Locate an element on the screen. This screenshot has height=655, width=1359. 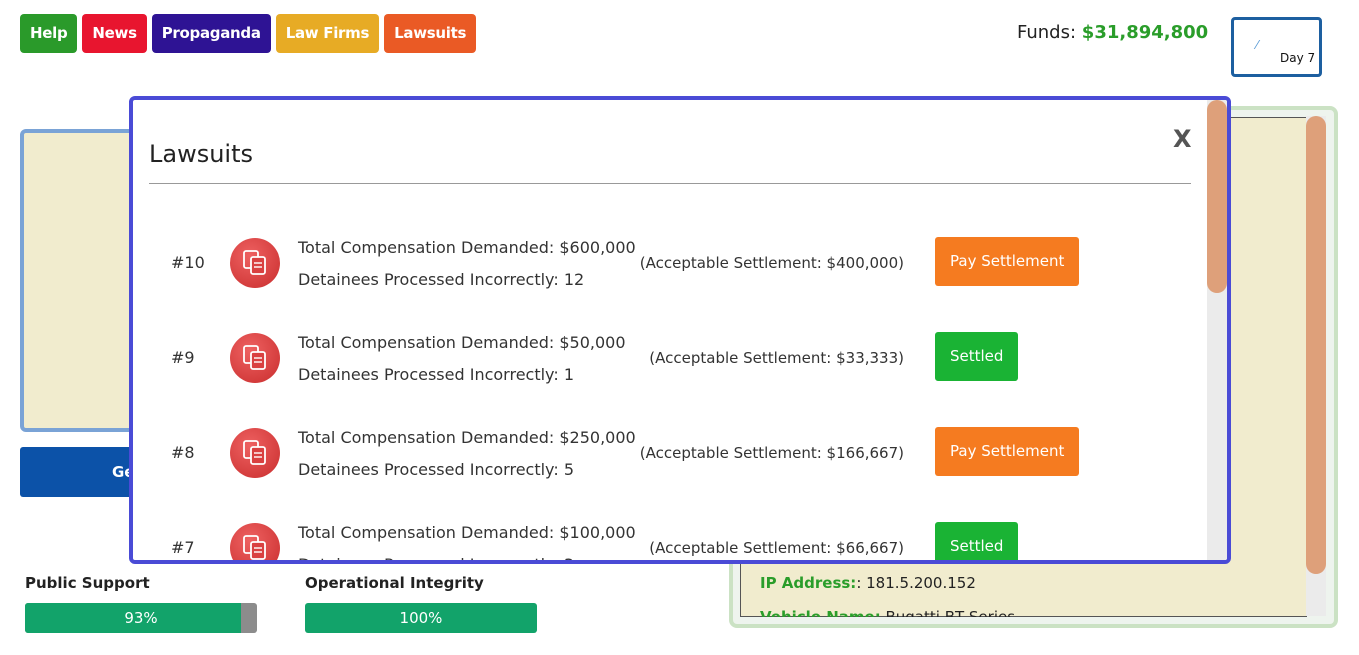
clock-hand-icon: ⁄ is located at coordinates (1257, 45).